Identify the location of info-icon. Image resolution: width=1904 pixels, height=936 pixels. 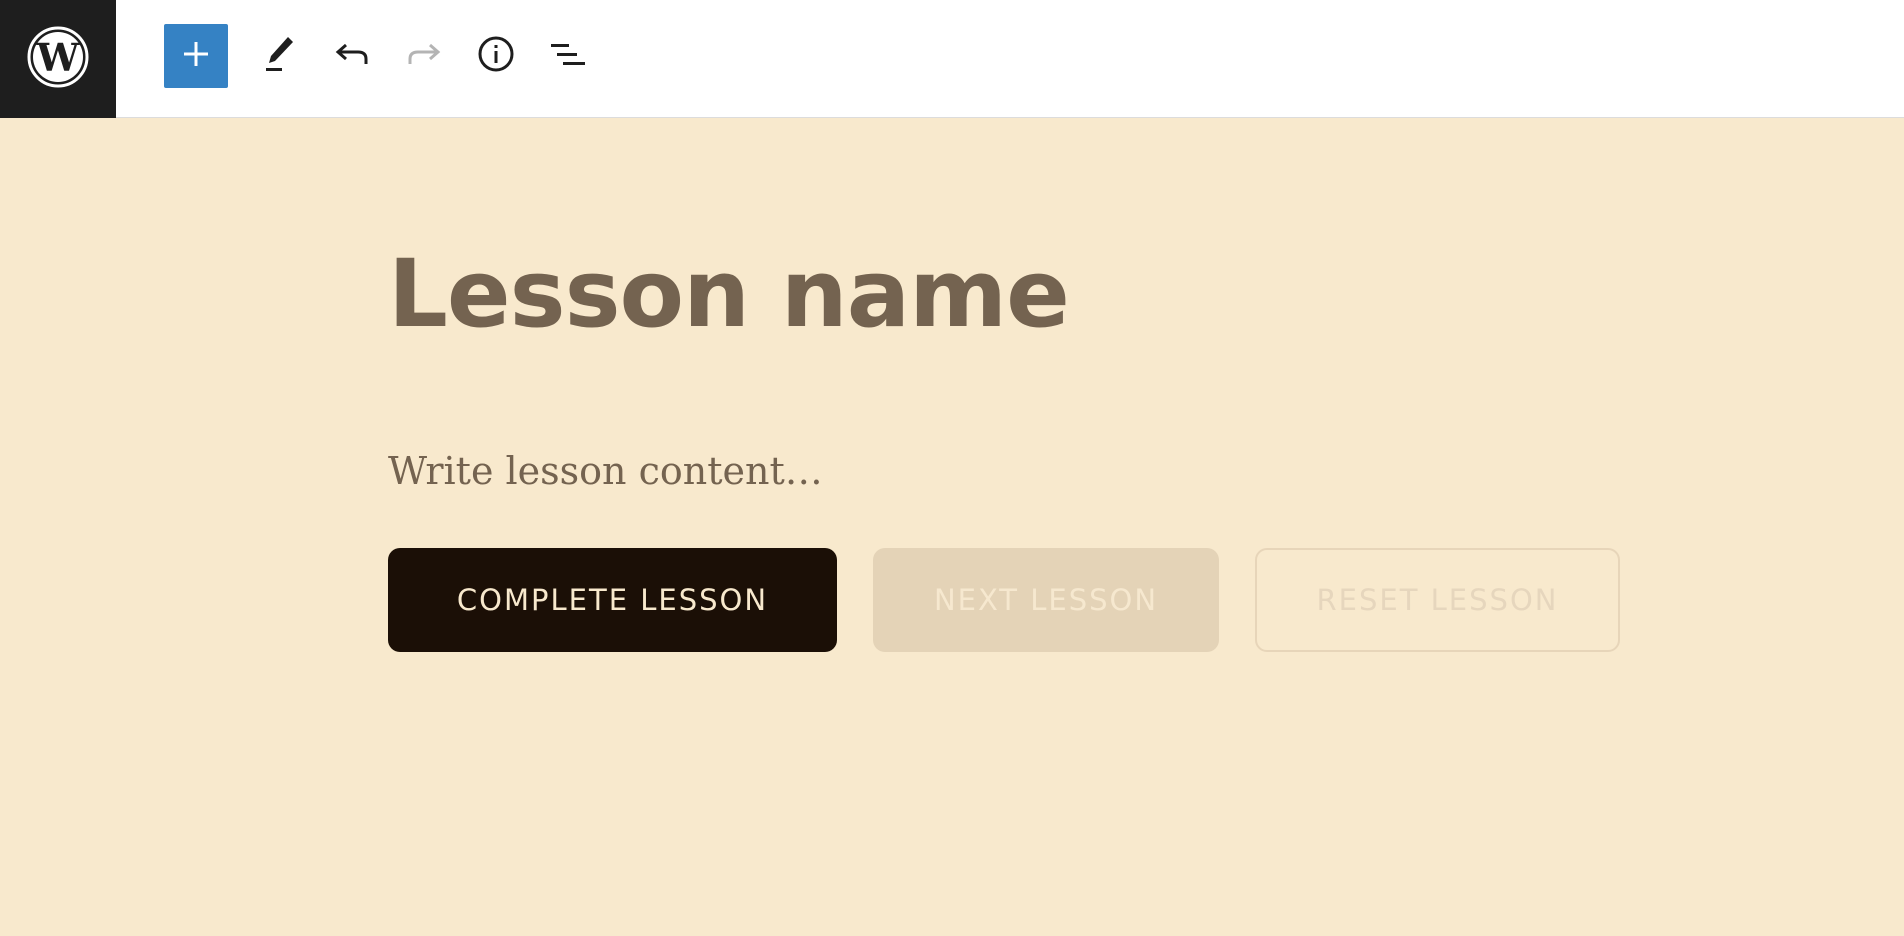
(496, 56).